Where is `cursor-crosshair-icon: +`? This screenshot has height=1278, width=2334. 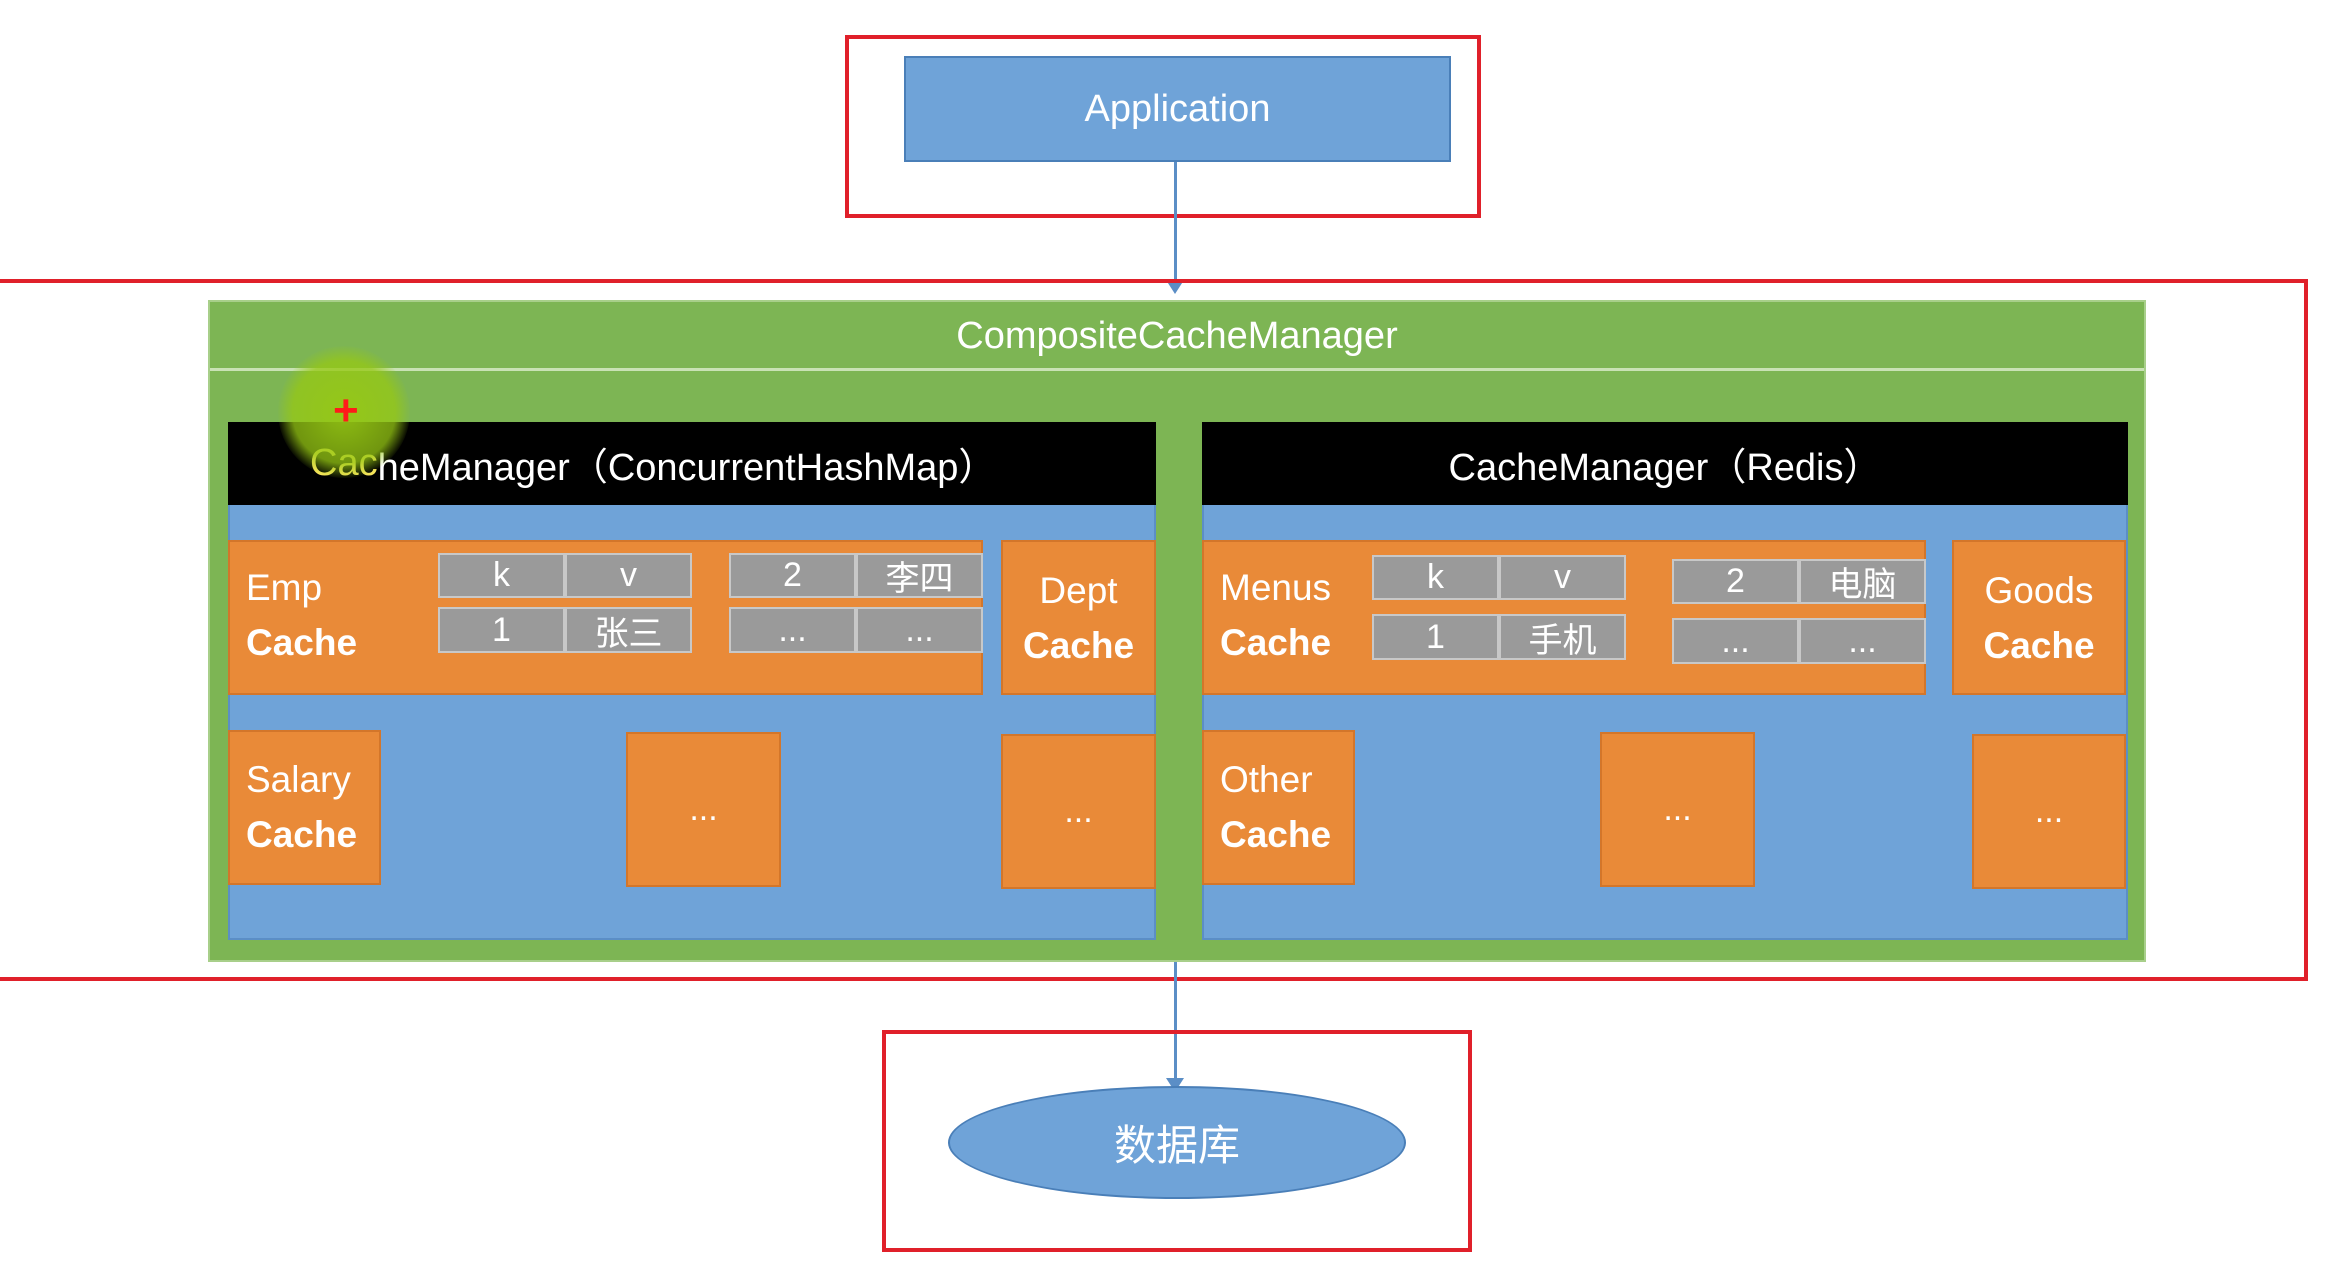
cursor-crosshair-icon: + is located at coordinates (346, 410).